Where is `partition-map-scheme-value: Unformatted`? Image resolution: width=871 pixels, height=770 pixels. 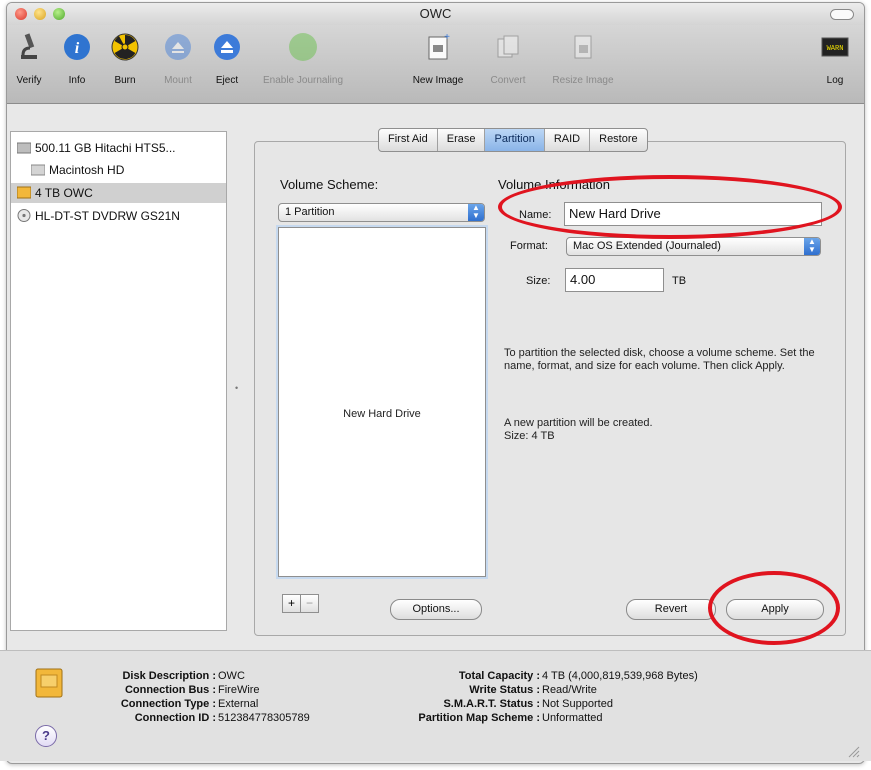 partition-map-scheme-value: Unformatted is located at coordinates (572, 718).